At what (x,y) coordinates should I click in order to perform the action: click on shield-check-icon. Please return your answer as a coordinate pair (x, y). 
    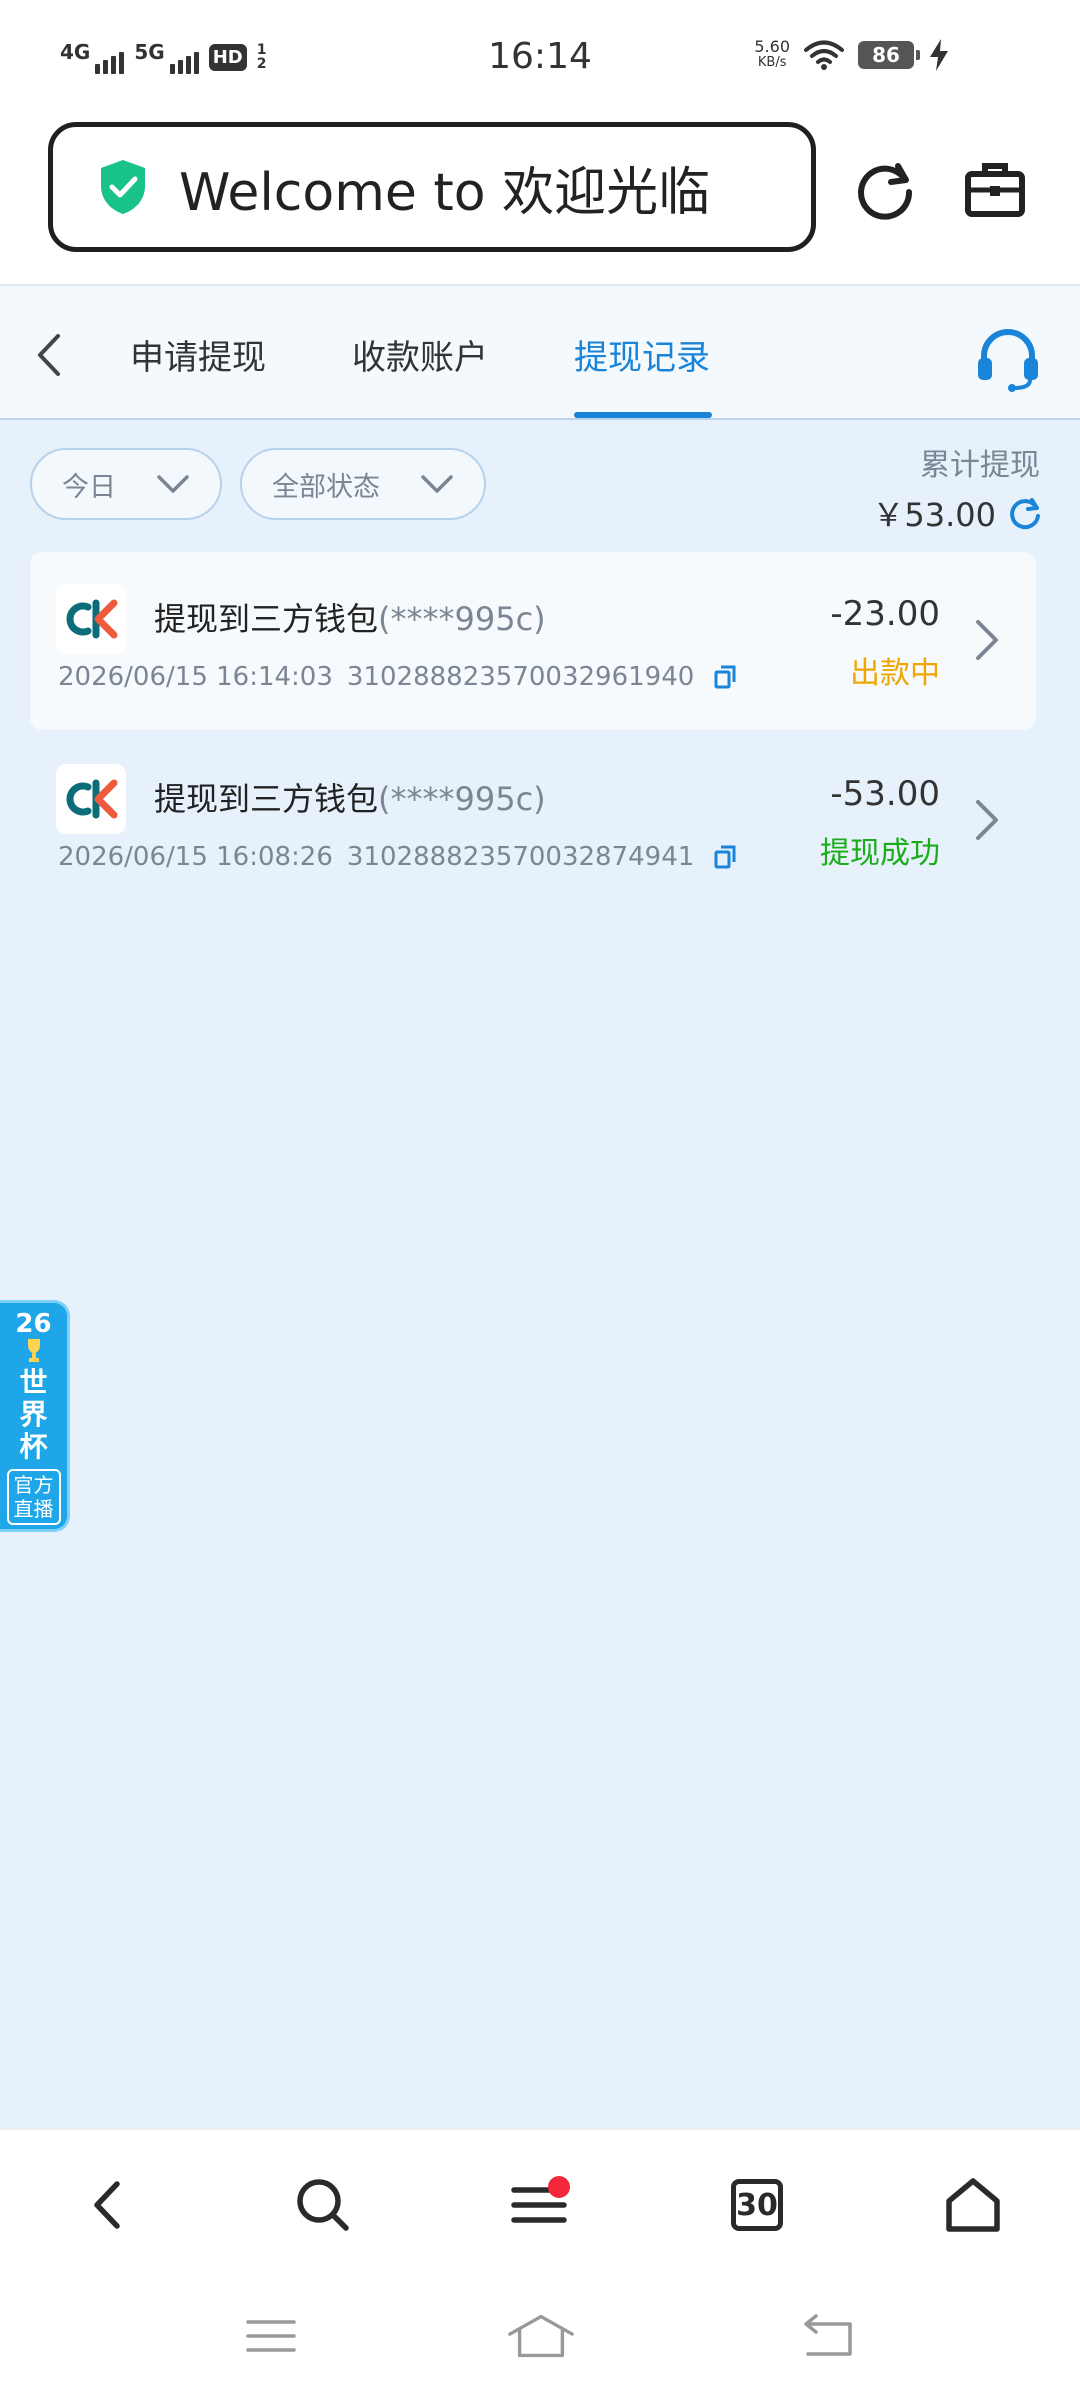
    Looking at the image, I should click on (123, 187).